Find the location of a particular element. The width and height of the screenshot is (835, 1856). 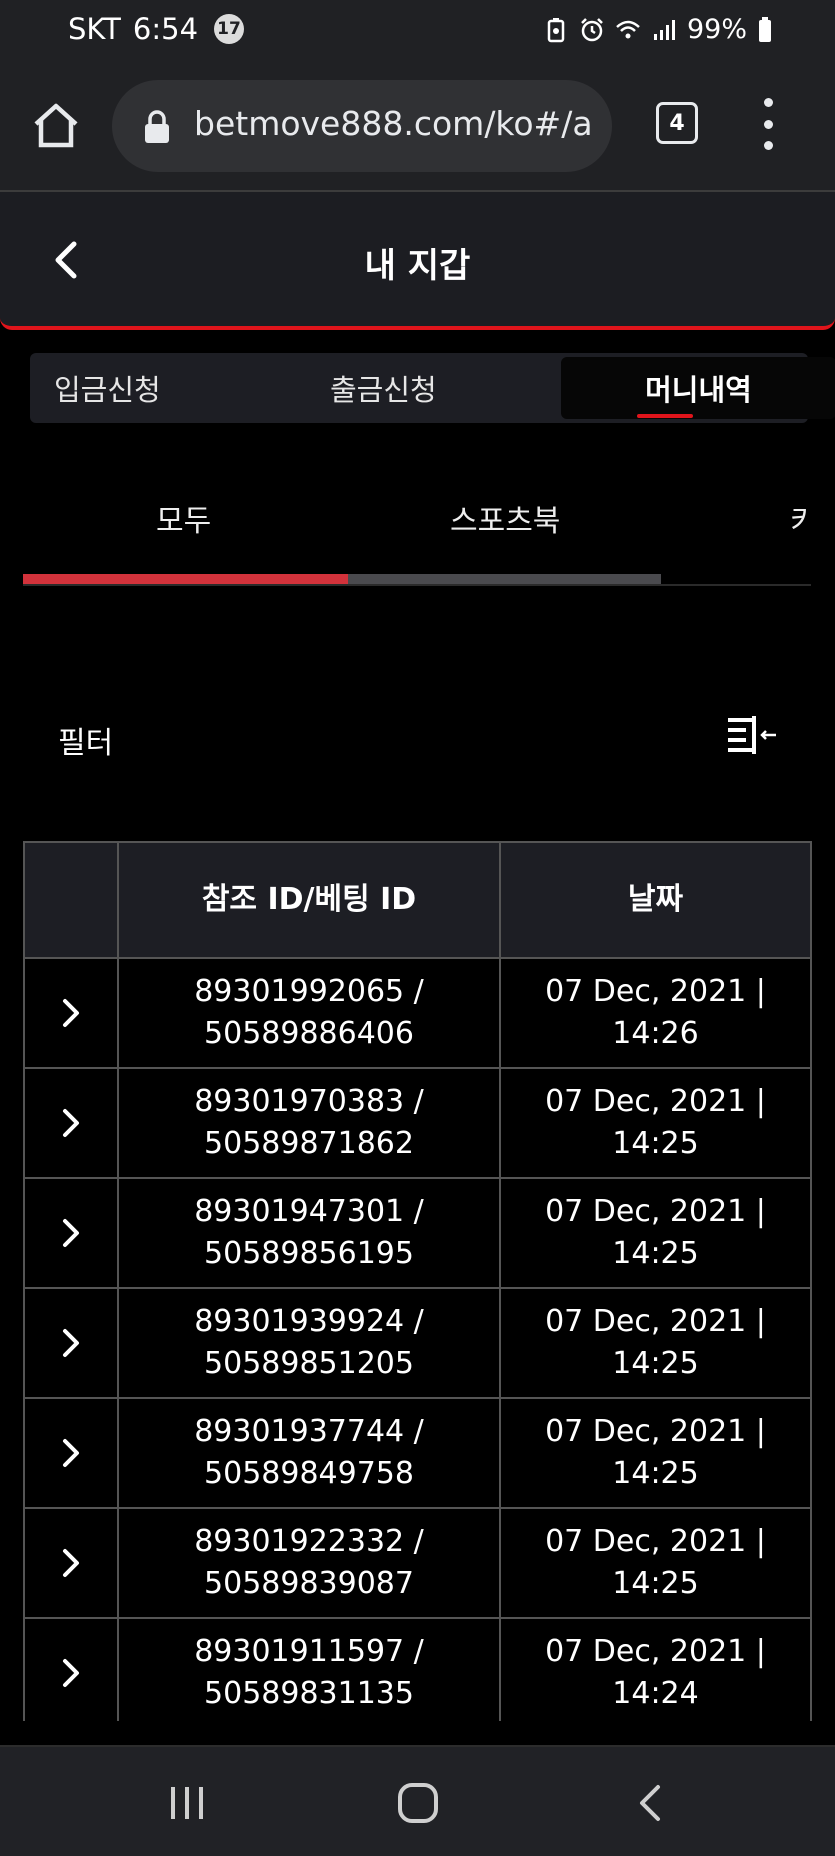

date-cell: 07 Dec, 2021 | 14:24 is located at coordinates (655, 1670).